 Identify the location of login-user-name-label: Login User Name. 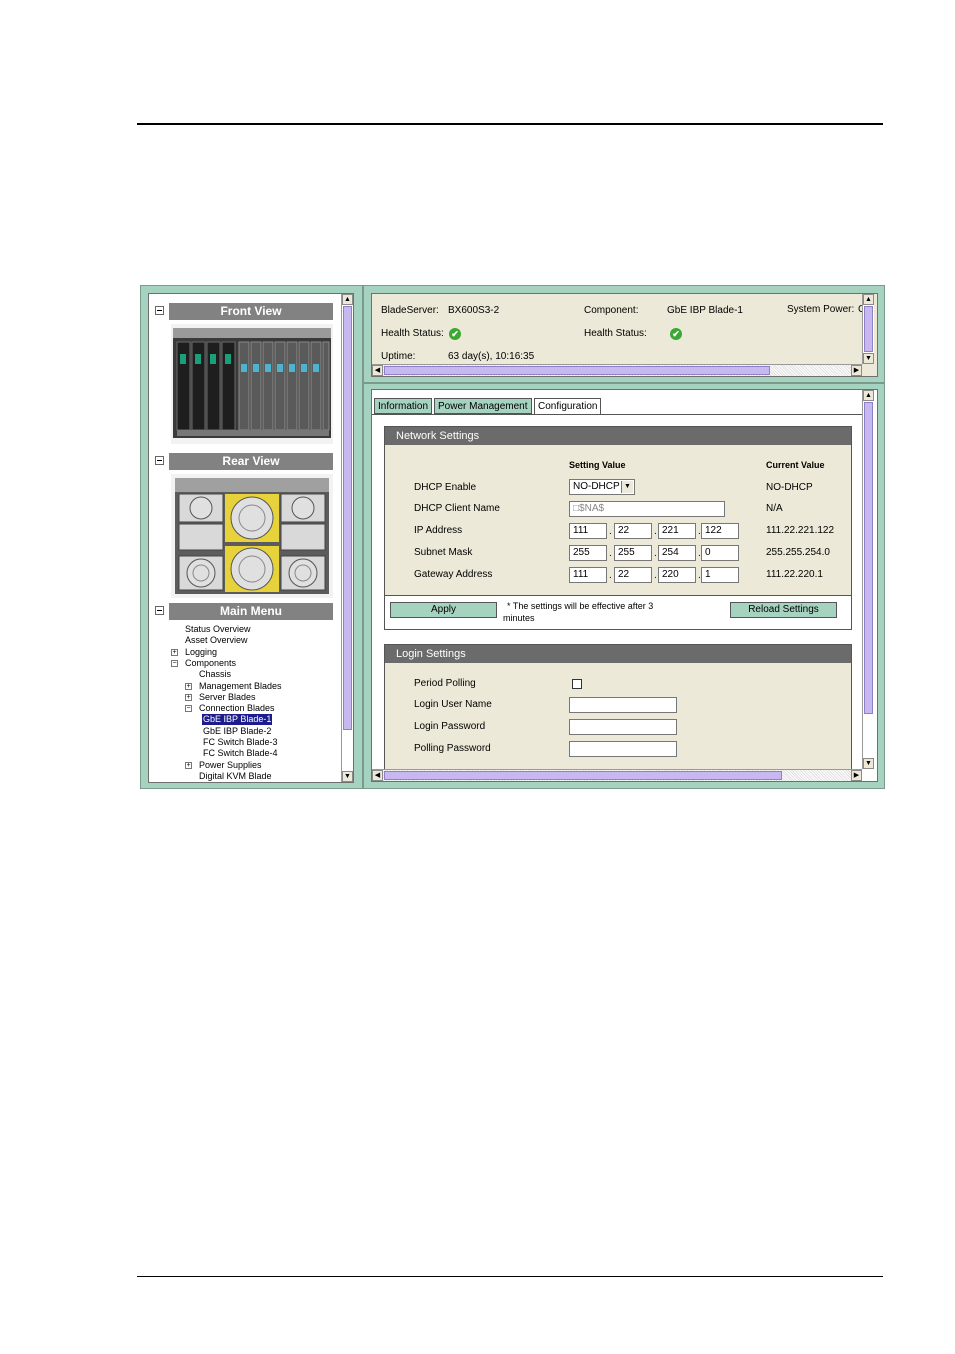
(453, 704).